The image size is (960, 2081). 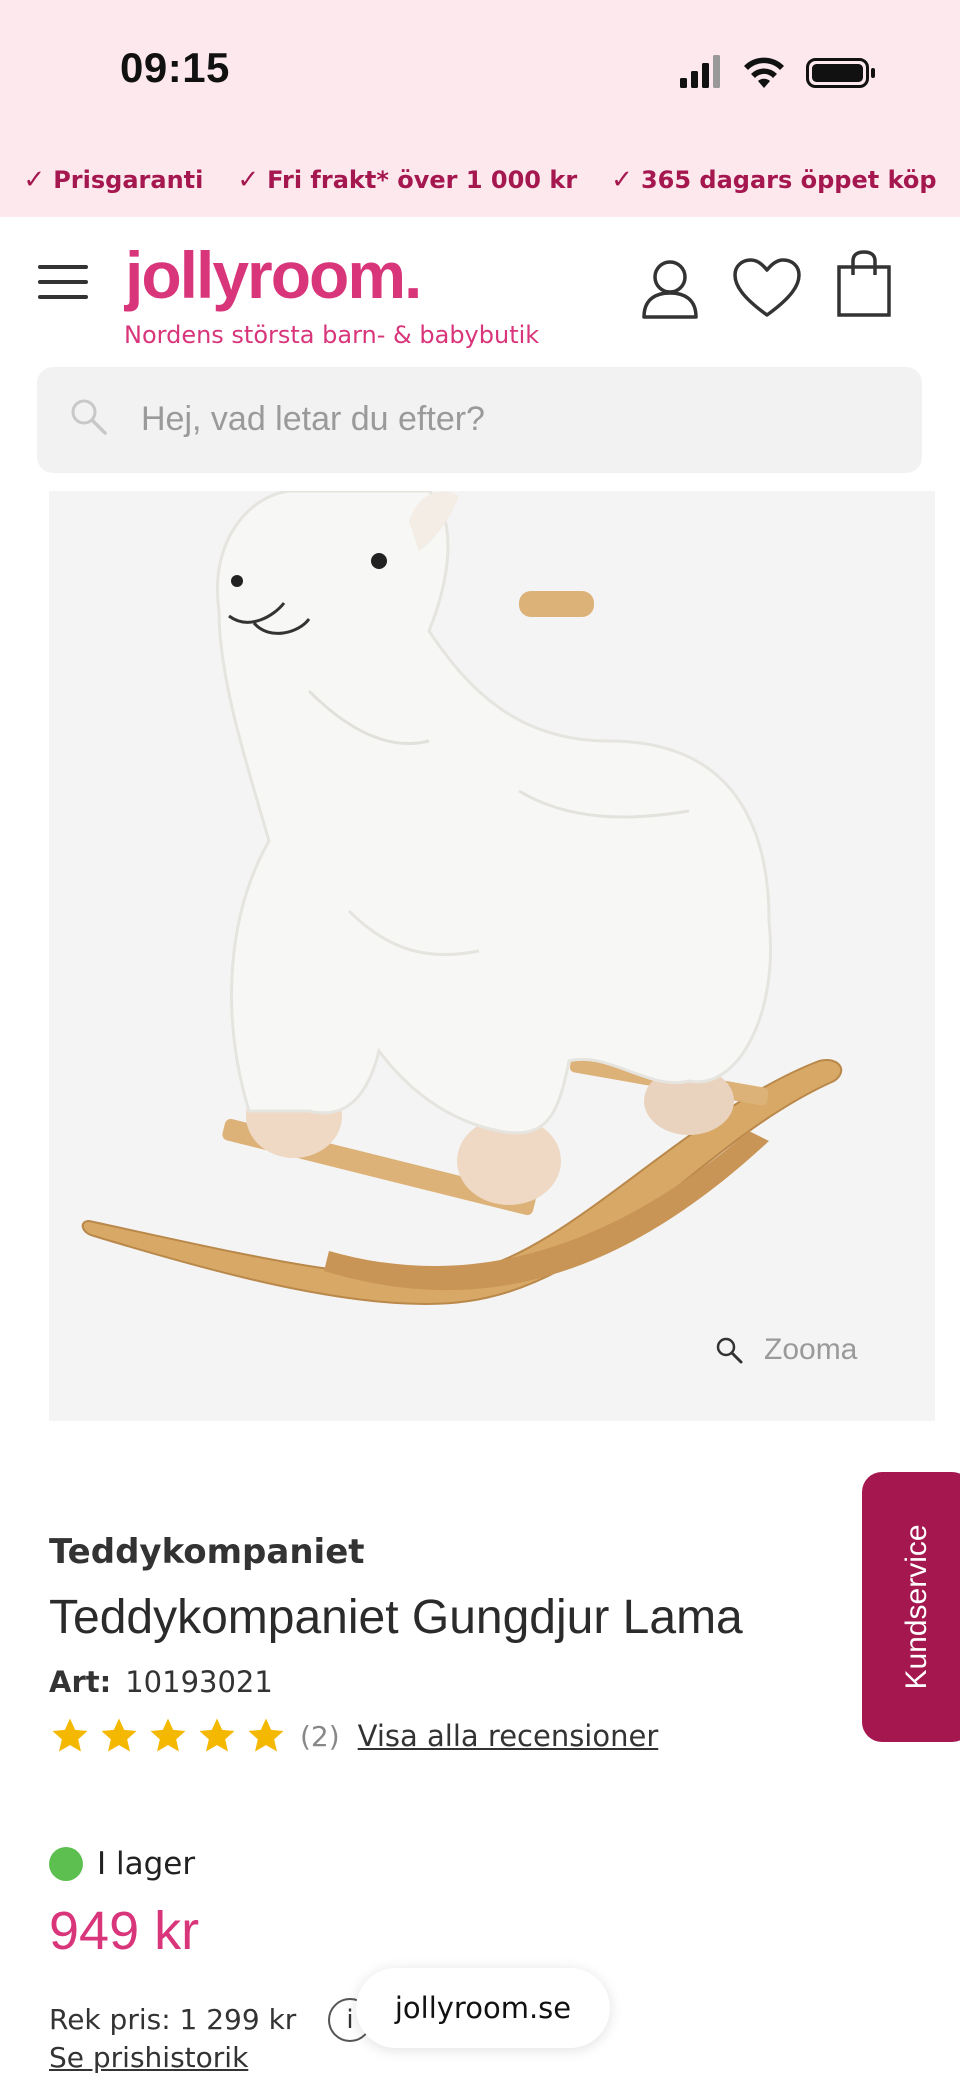 What do you see at coordinates (916, 1607) in the screenshot?
I see `kundservice-label: Kundservice` at bounding box center [916, 1607].